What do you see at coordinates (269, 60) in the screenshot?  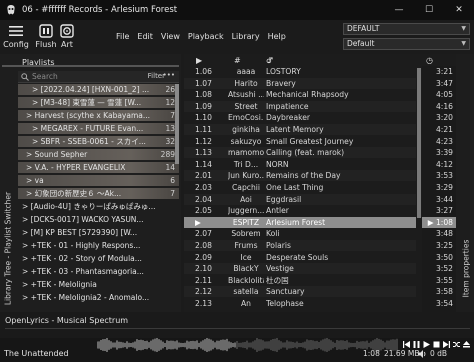 I see `title-column-icon: ♪` at bounding box center [269, 60].